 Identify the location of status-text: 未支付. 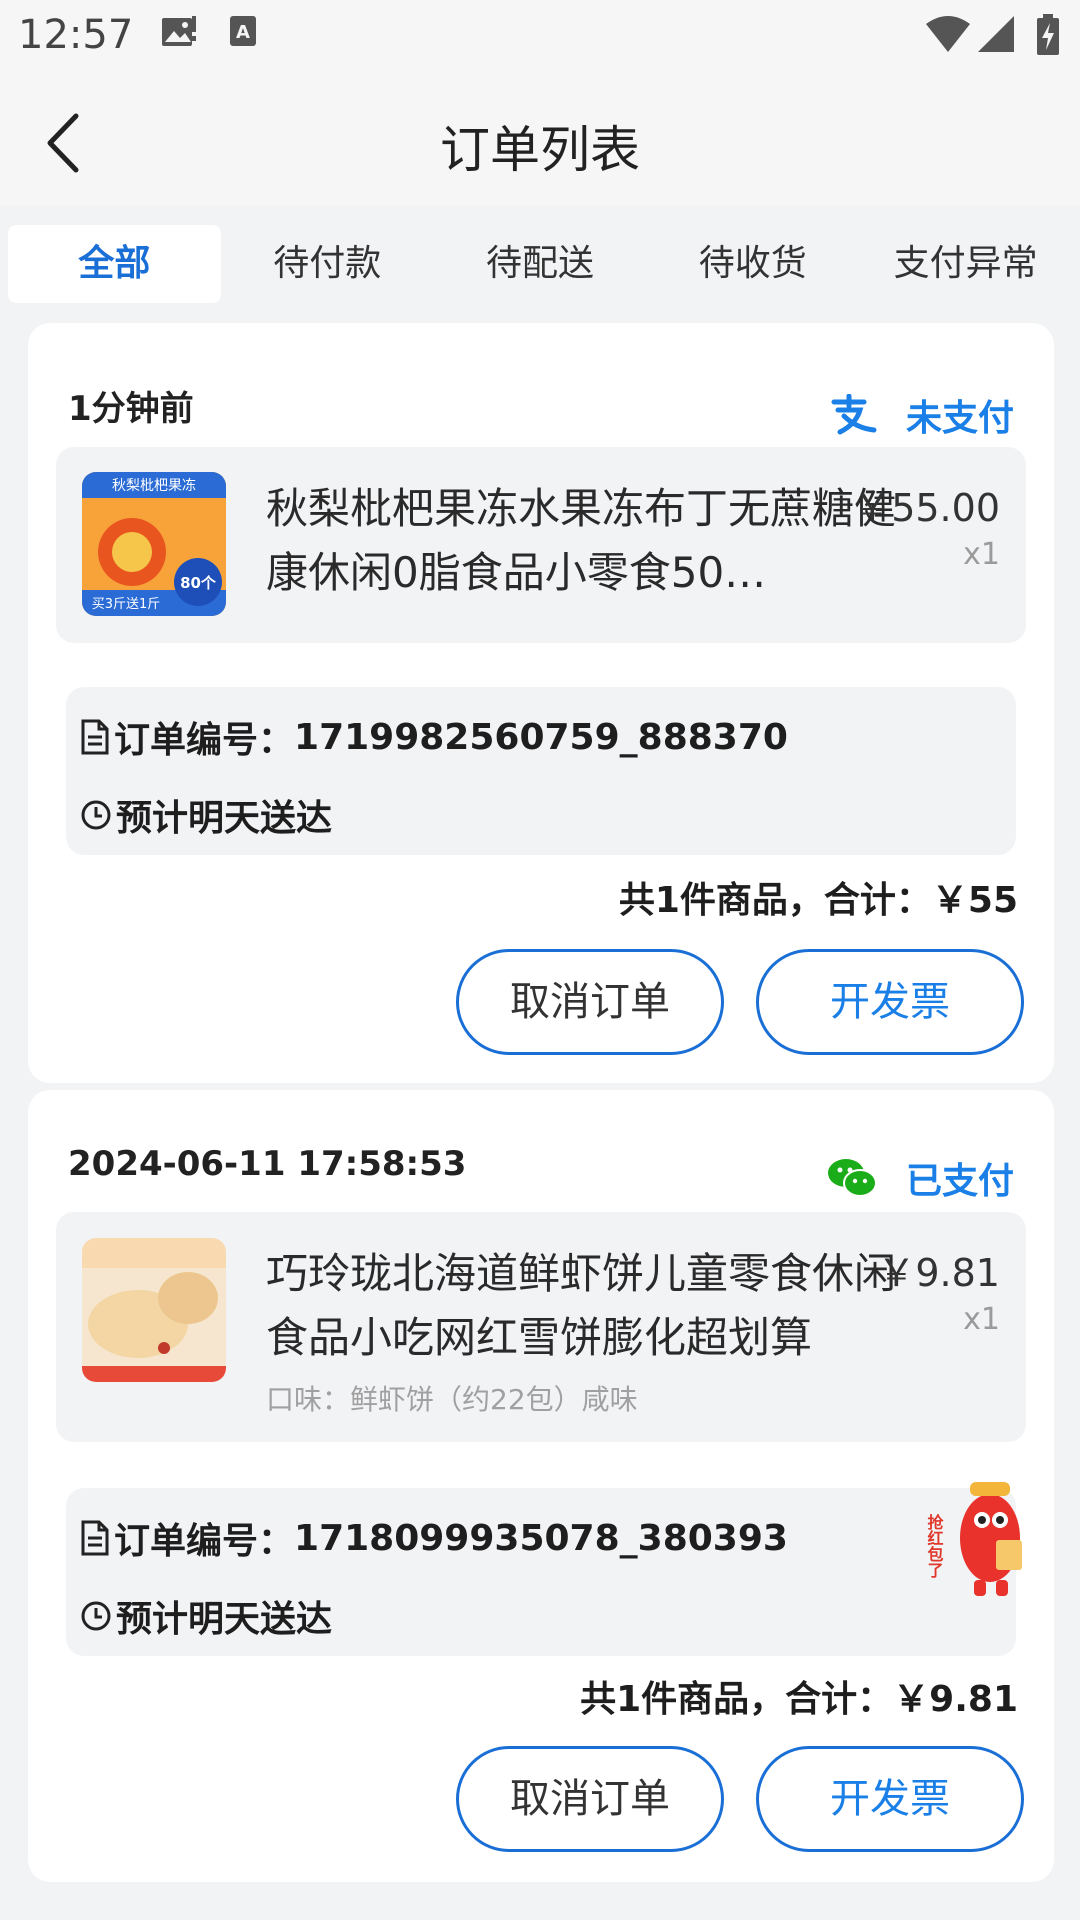
(959, 418).